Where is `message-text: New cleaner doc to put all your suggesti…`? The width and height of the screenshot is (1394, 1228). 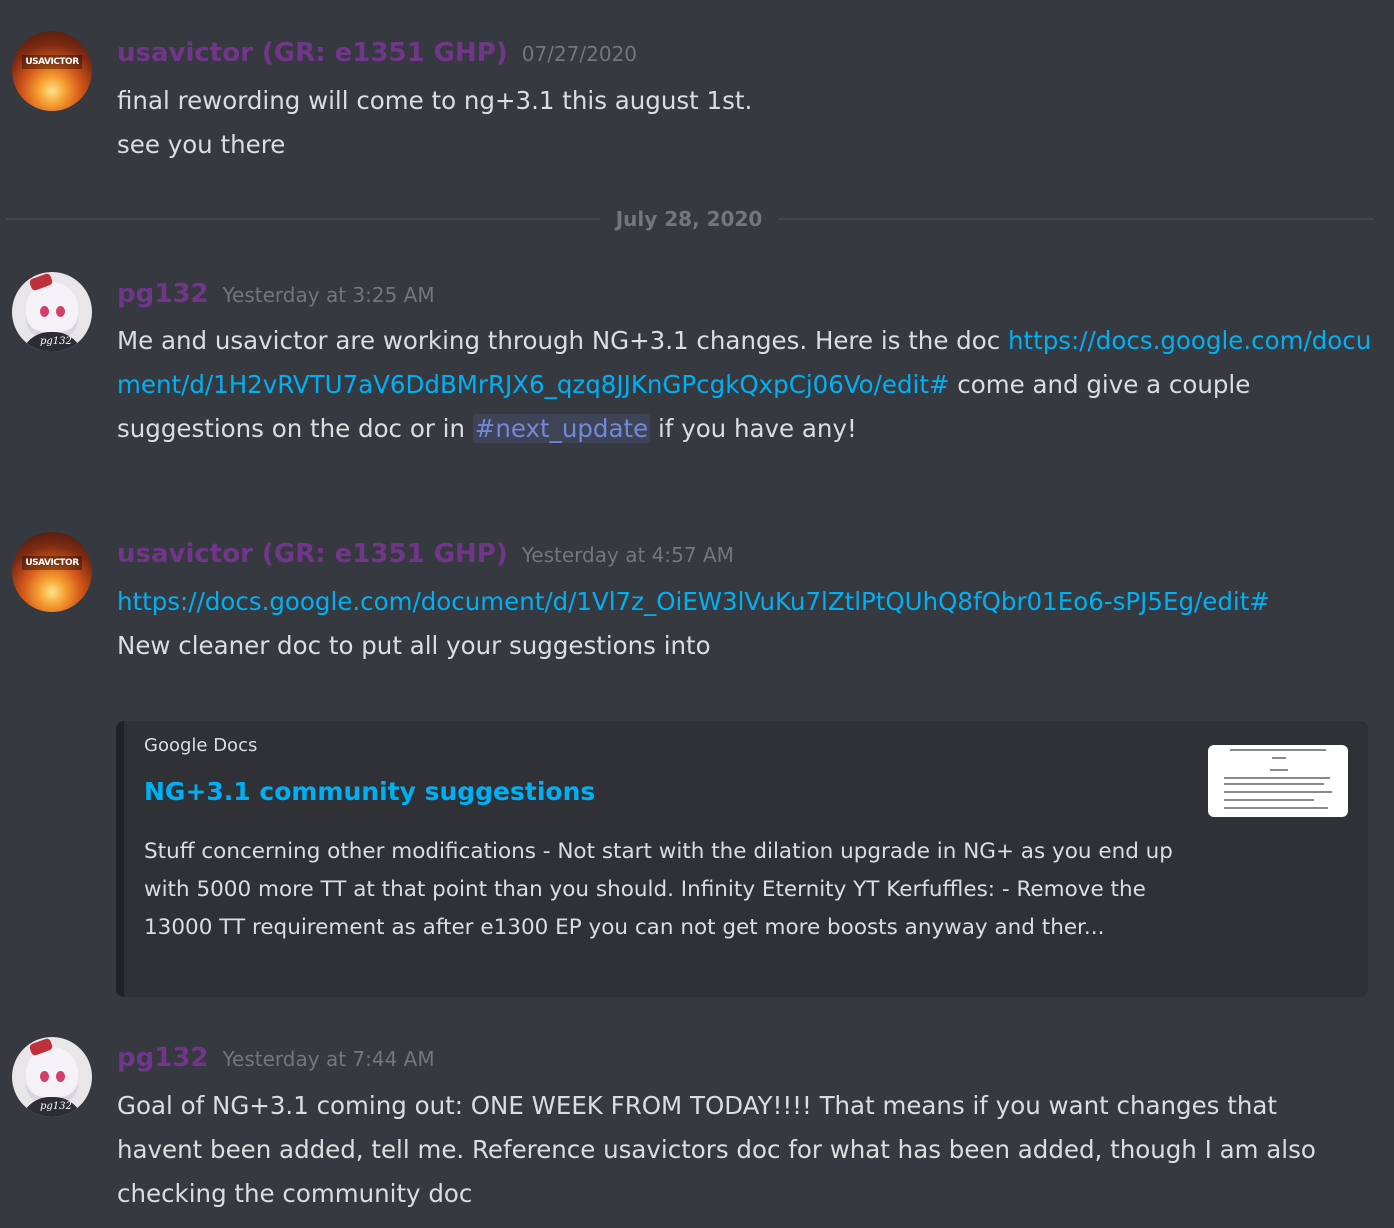 message-text: New cleaner doc to put all your suggesti… is located at coordinates (414, 645).